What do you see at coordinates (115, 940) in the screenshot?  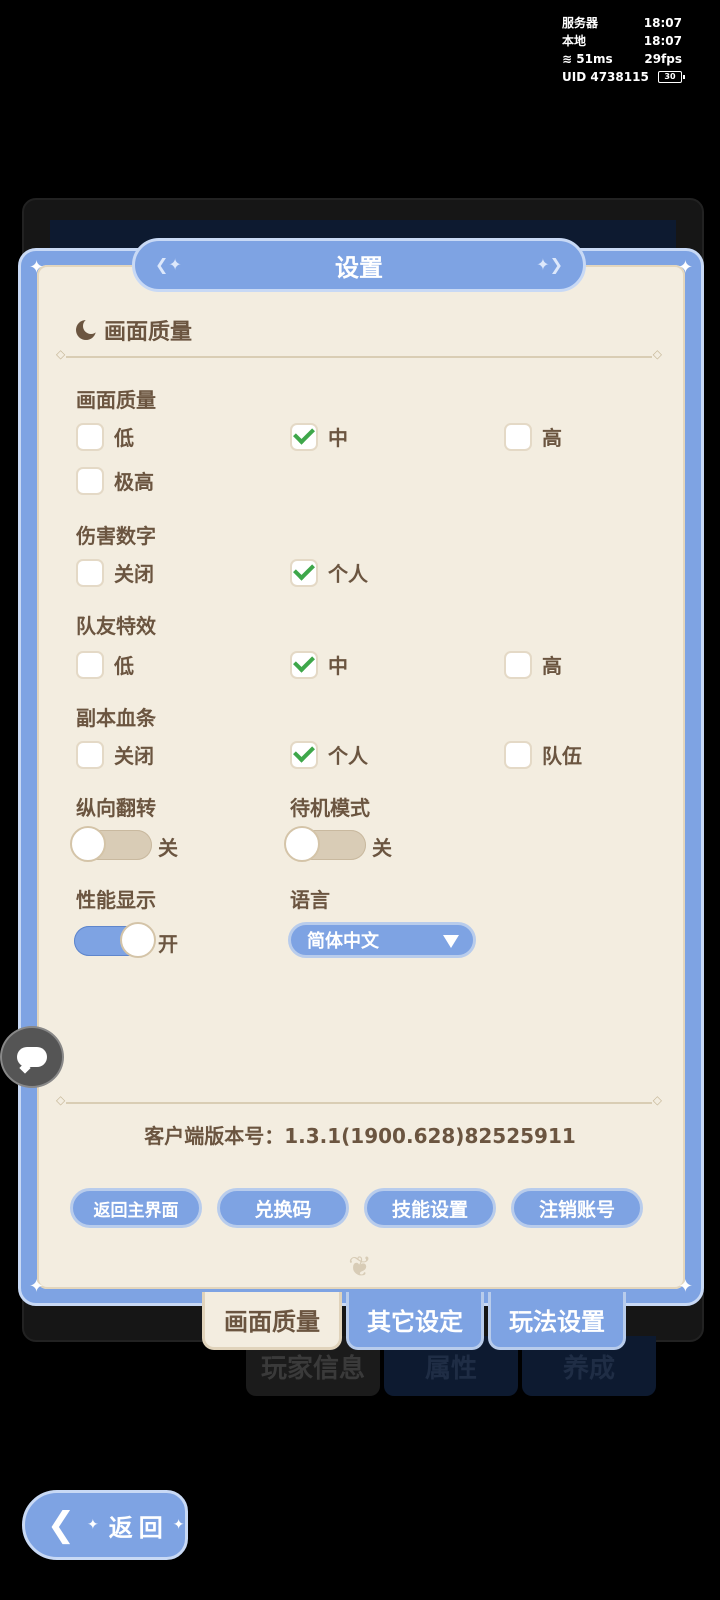 I see `perf-toggle` at bounding box center [115, 940].